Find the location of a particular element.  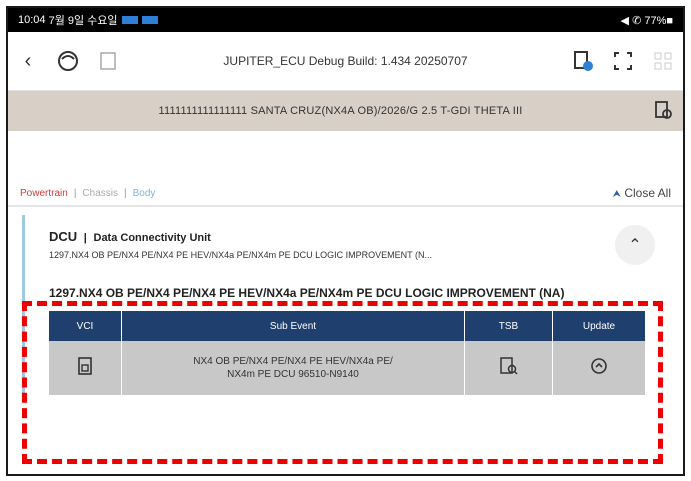

tab-body: Body is located at coordinates (144, 193).